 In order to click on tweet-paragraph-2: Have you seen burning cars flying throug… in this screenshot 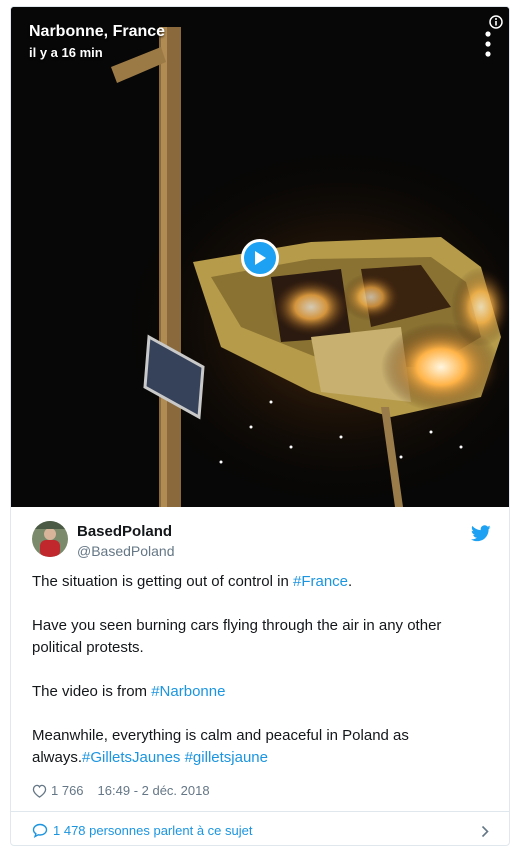, I will do `click(237, 636)`.